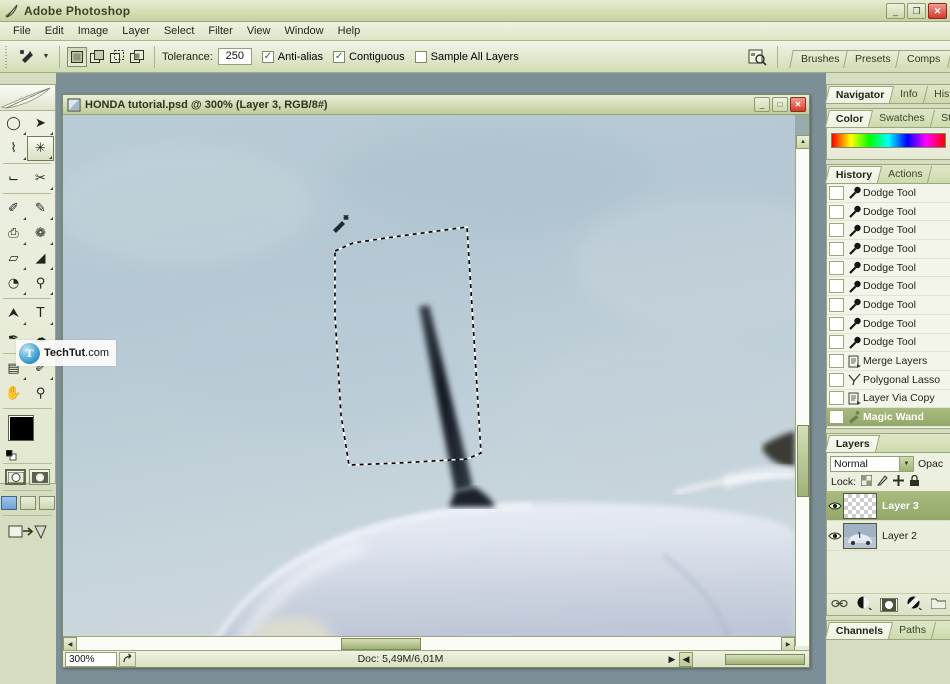 The image size is (950, 684). What do you see at coordinates (93, 31) in the screenshot?
I see `menu-item-image: Image` at bounding box center [93, 31].